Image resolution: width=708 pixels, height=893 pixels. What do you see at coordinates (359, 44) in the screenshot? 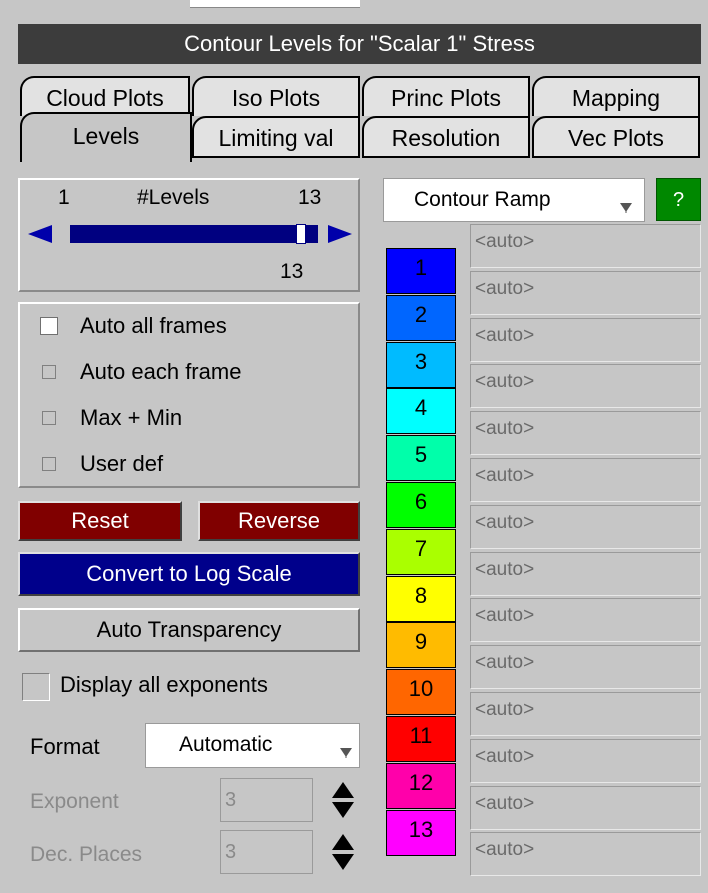
I see `panel-title: Contour Levels for "Scalar 1" Stress` at bounding box center [359, 44].